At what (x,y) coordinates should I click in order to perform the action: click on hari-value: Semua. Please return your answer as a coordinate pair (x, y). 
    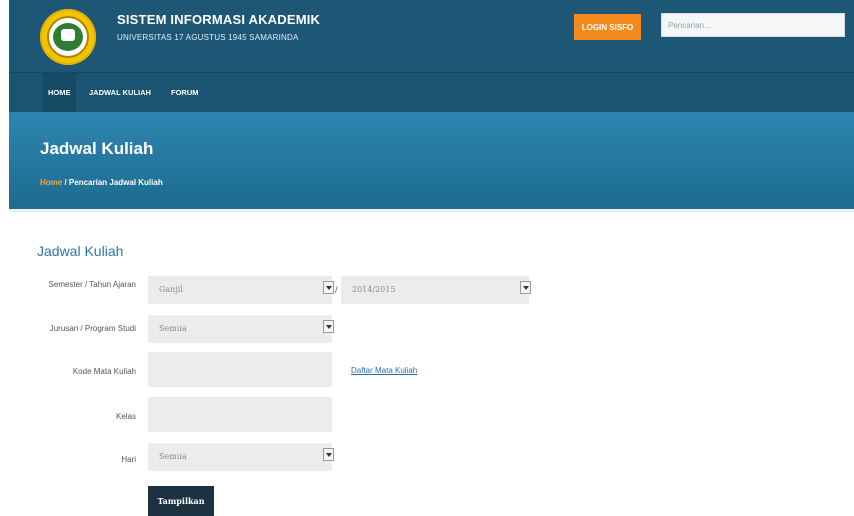
    Looking at the image, I should click on (173, 456).